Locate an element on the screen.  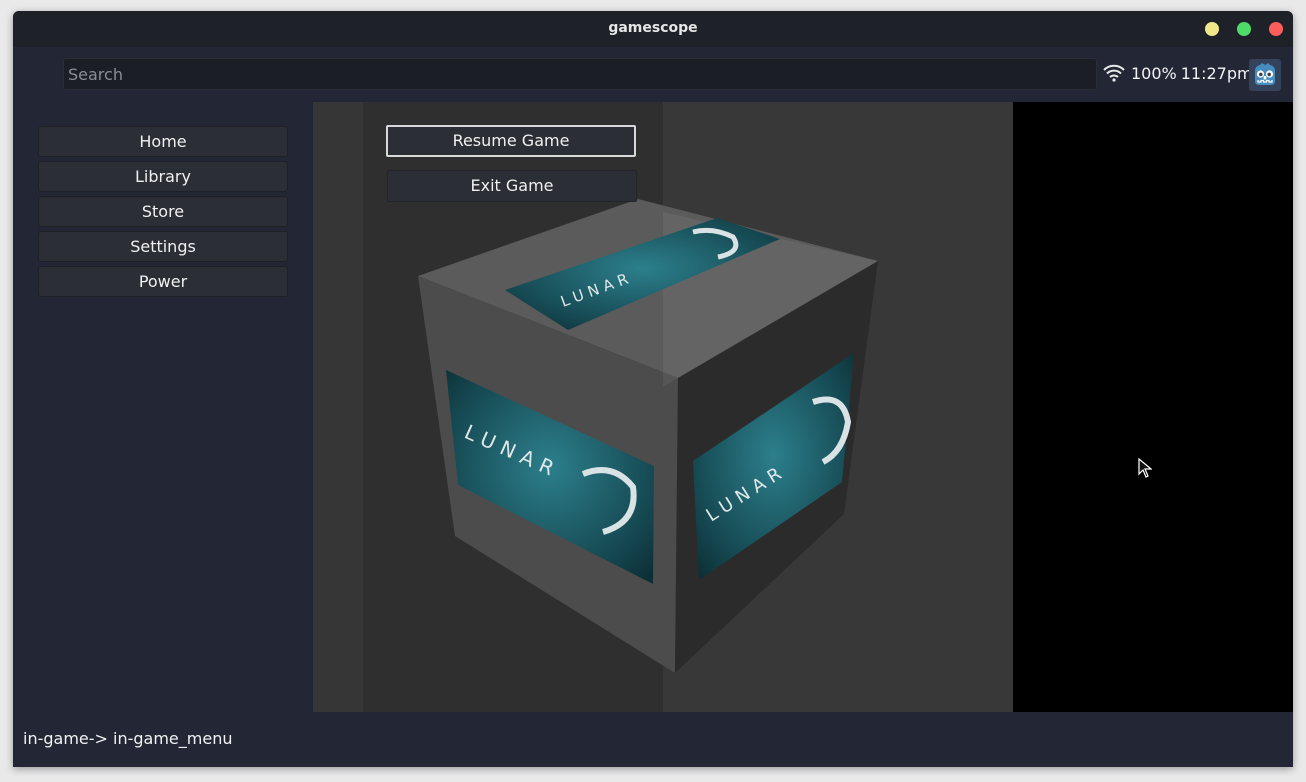
mouse-cursor-icon is located at coordinates (1145, 468).